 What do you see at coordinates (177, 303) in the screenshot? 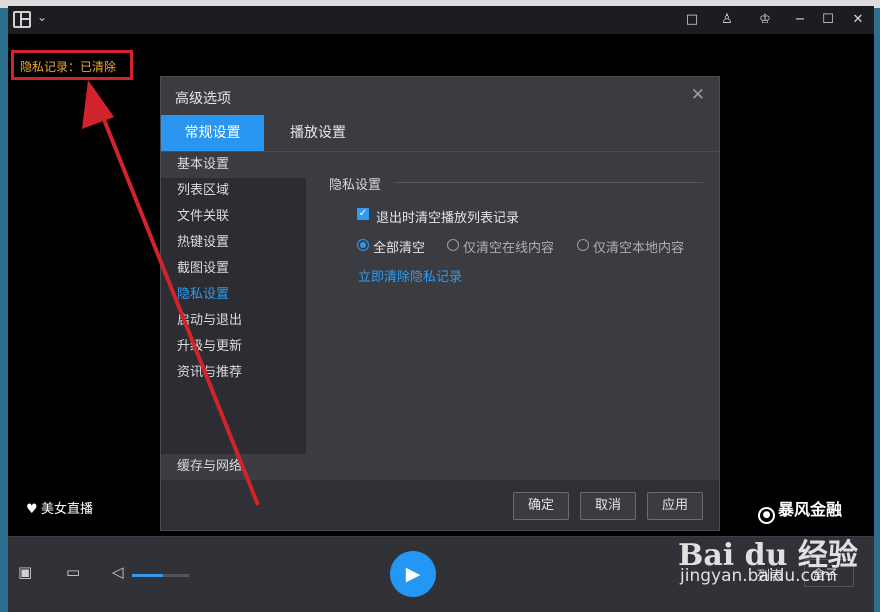
I see `arrow-shaft` at bounding box center [177, 303].